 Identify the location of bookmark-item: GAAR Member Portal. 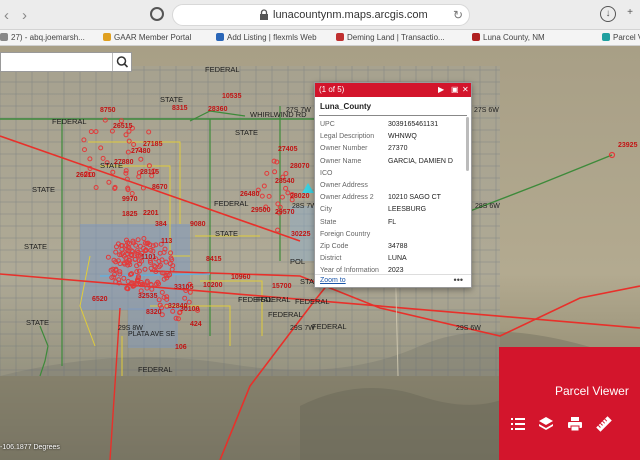
(147, 37).